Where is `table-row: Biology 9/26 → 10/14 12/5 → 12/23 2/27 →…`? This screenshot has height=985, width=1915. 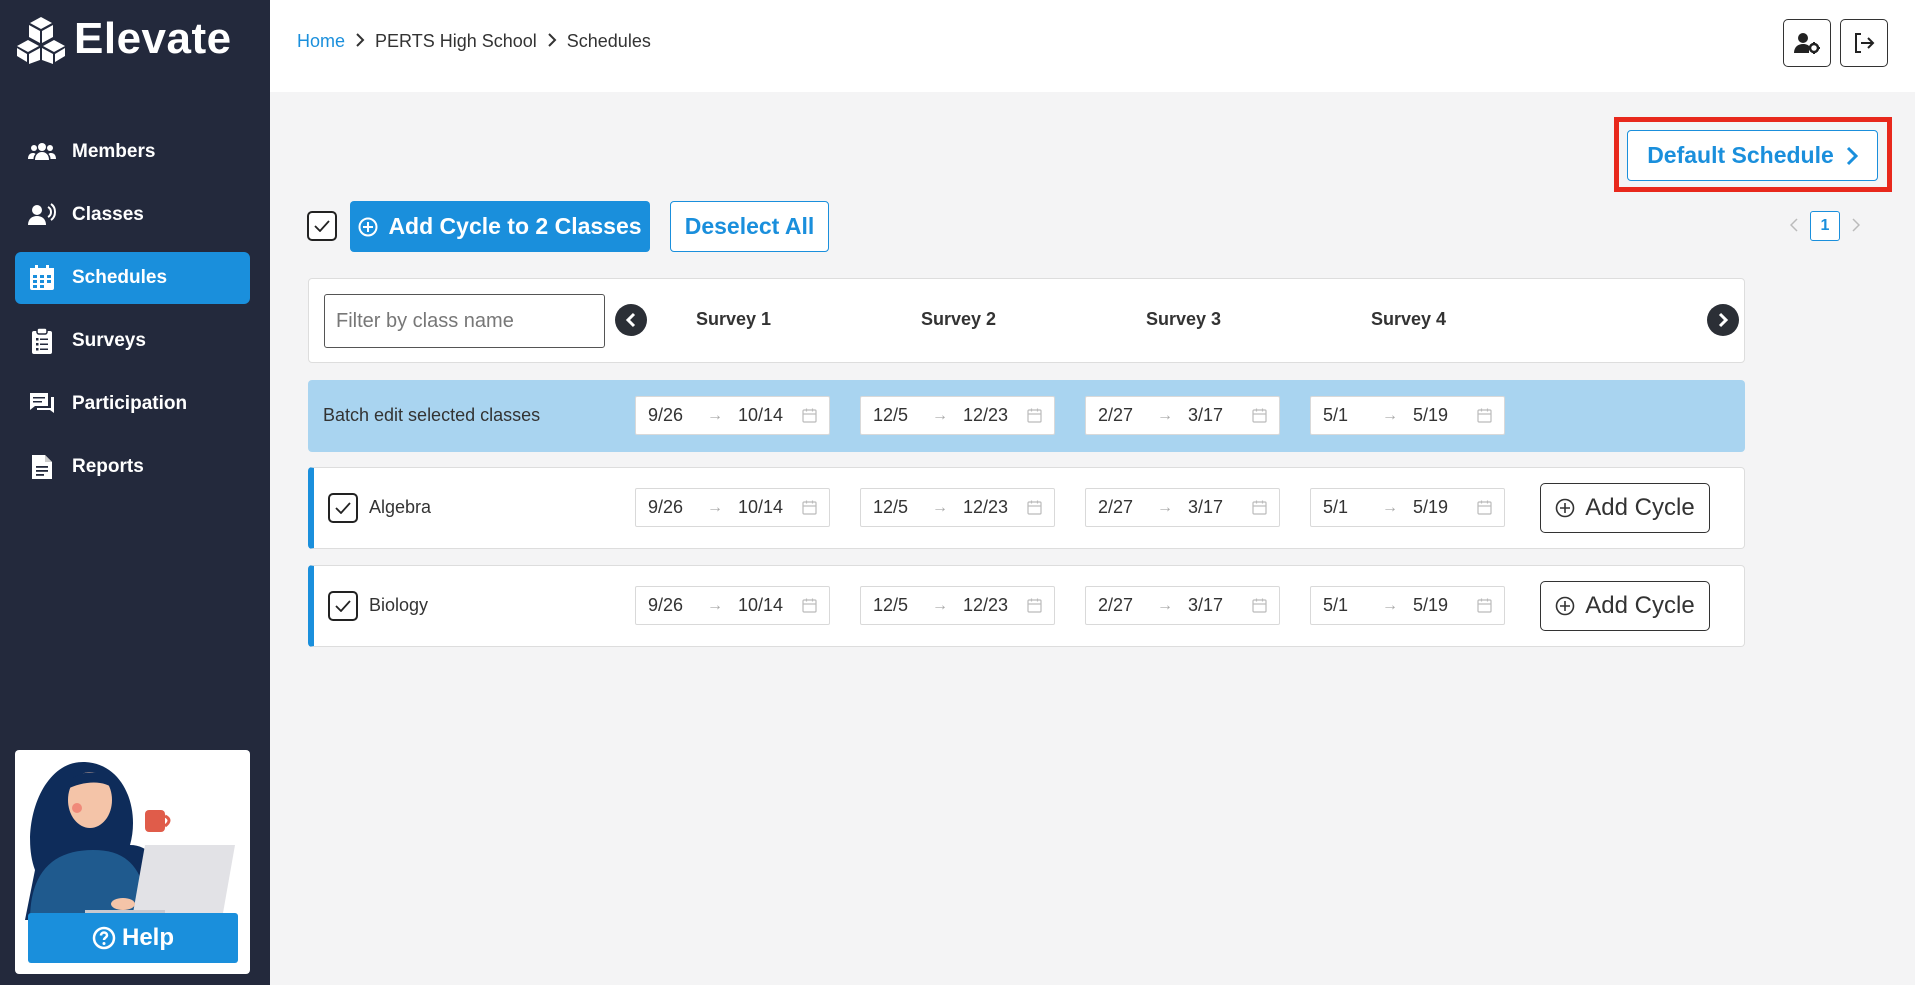 table-row: Biology 9/26 → 10/14 12/5 → 12/23 2/27 →… is located at coordinates (1026, 606).